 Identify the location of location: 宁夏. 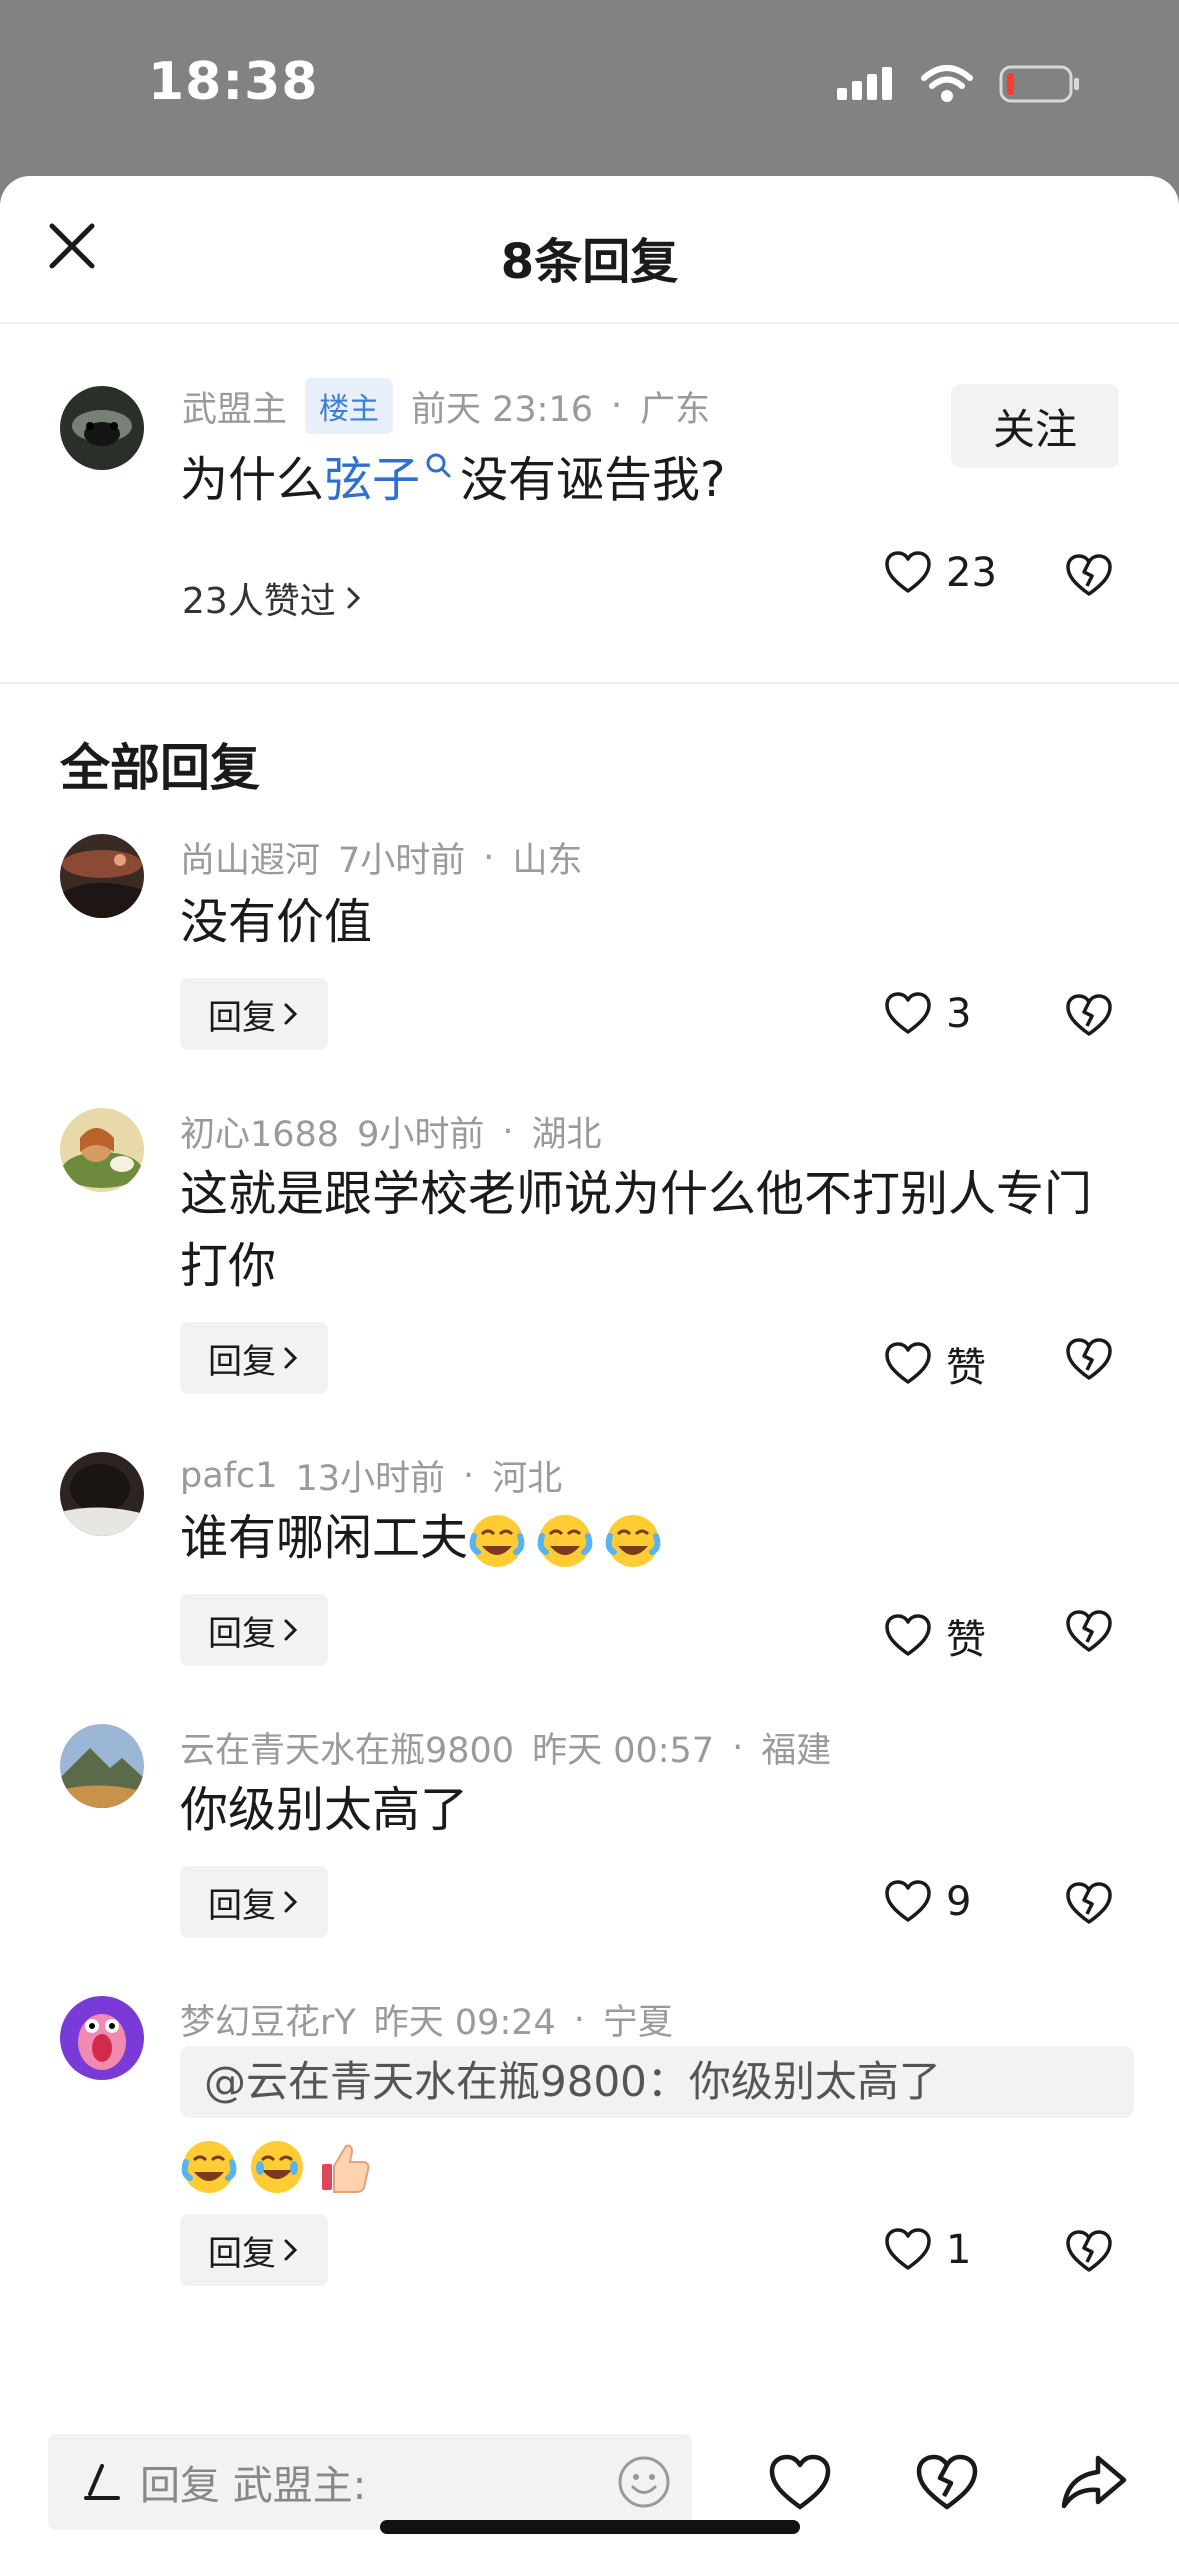
(637, 2023).